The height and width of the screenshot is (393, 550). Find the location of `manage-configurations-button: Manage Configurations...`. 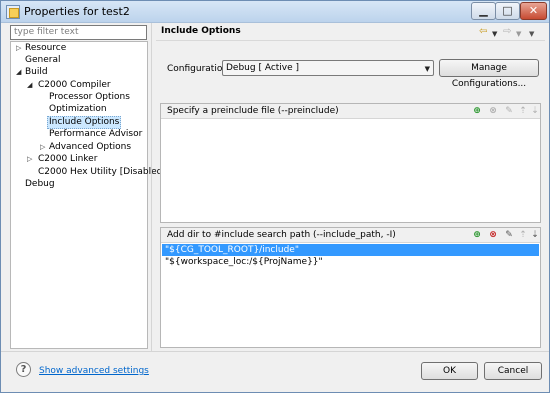

manage-configurations-button: Manage Configurations... is located at coordinates (489, 74).